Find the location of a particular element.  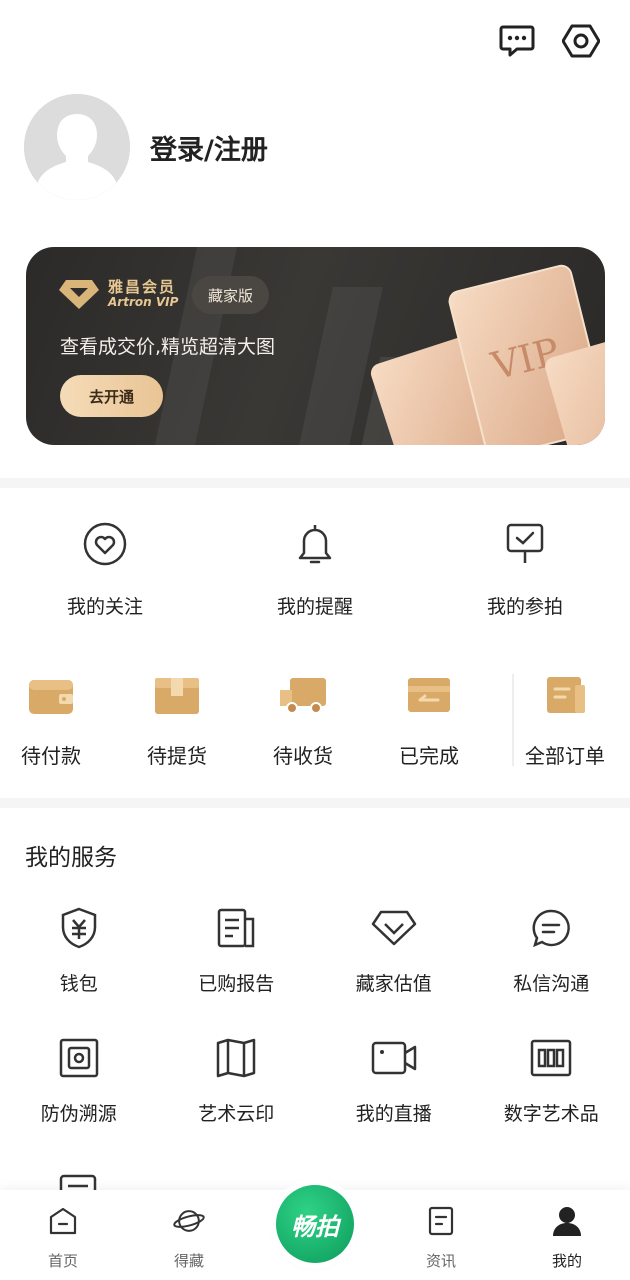

message-icon is located at coordinates (517, 41).